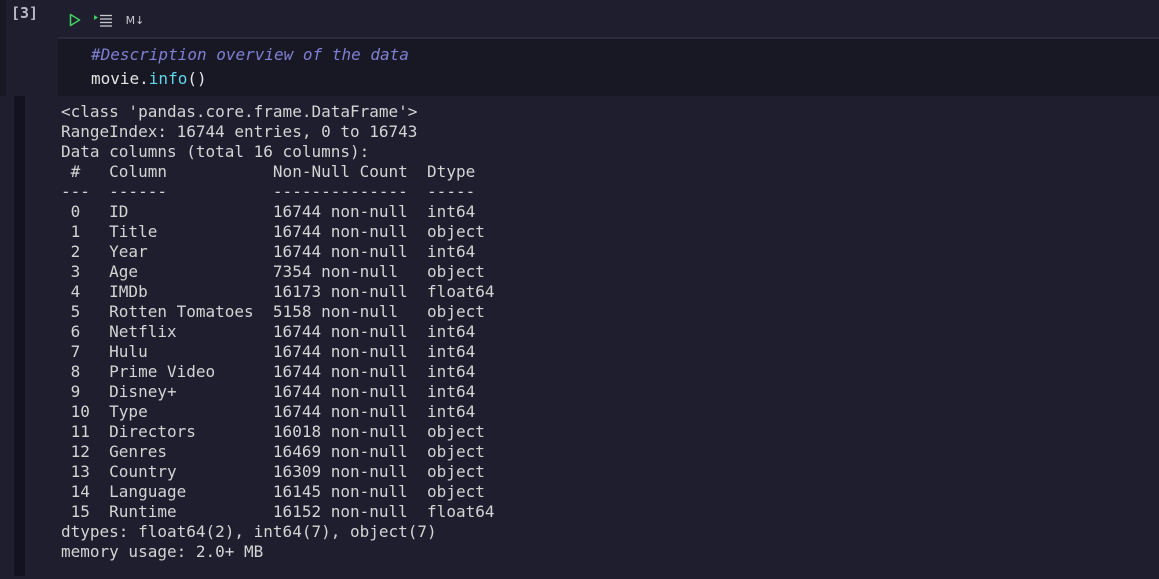  What do you see at coordinates (278, 231) in the screenshot?
I see `output-line: 1 Title 16744 non-null object` at bounding box center [278, 231].